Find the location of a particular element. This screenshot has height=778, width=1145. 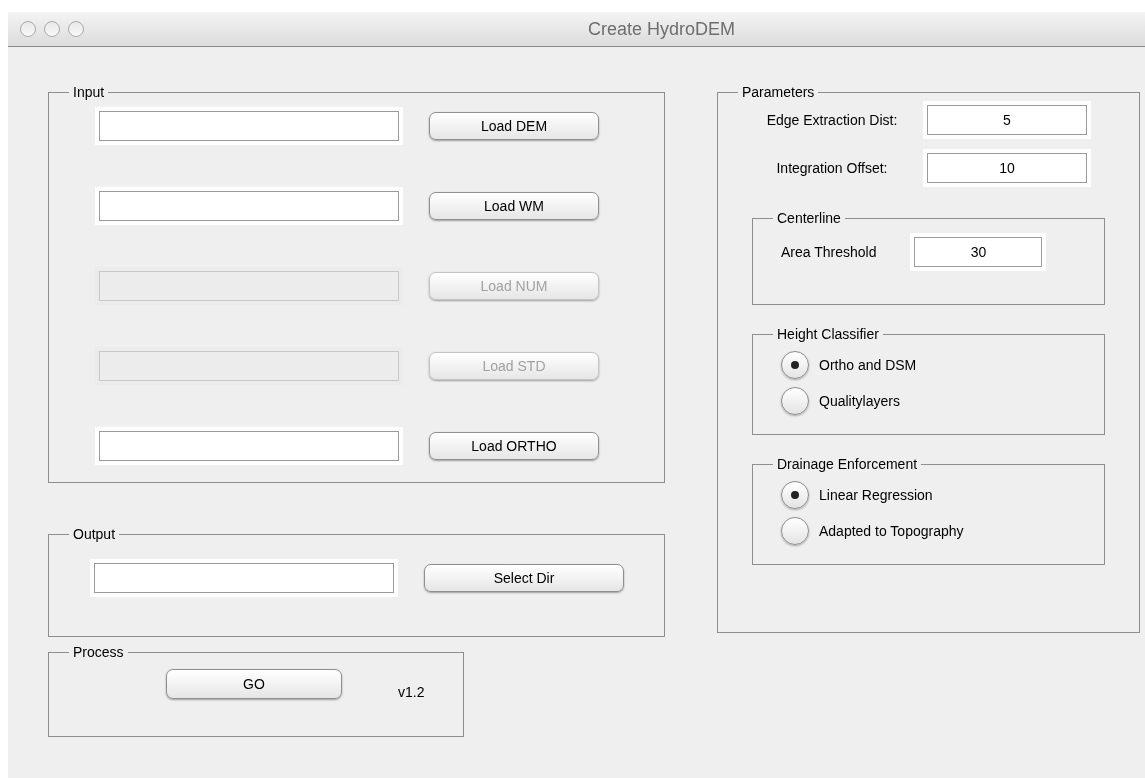

group-title: Drainage Enforcement is located at coordinates (847, 464).